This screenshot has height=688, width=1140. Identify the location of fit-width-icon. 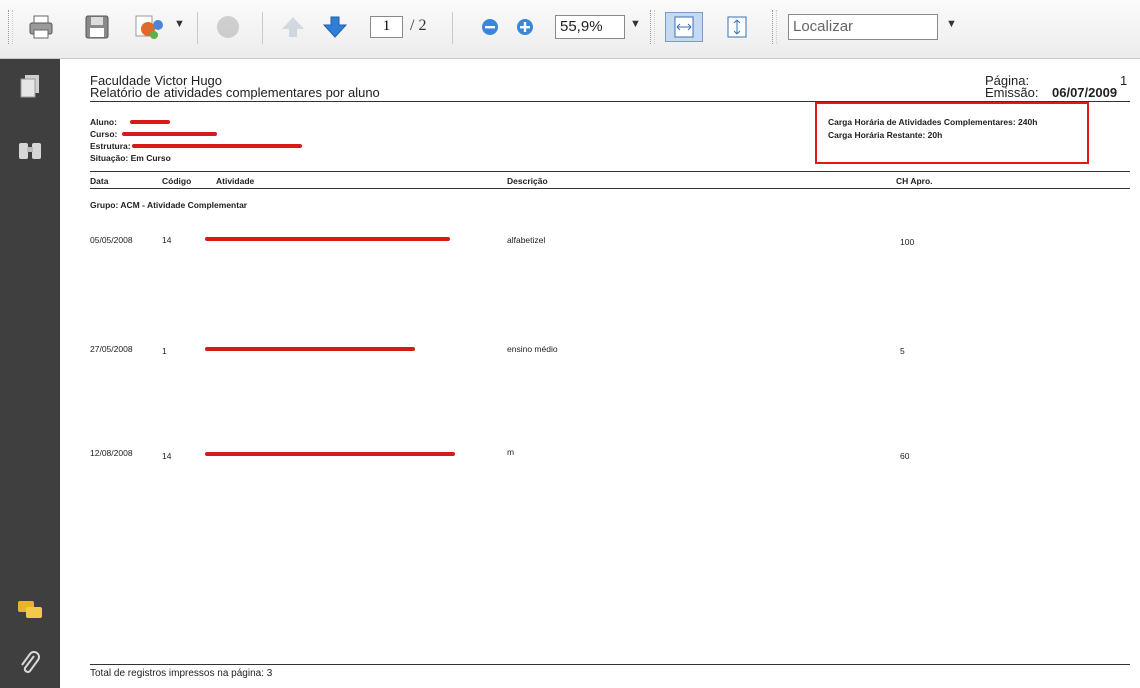
(684, 27).